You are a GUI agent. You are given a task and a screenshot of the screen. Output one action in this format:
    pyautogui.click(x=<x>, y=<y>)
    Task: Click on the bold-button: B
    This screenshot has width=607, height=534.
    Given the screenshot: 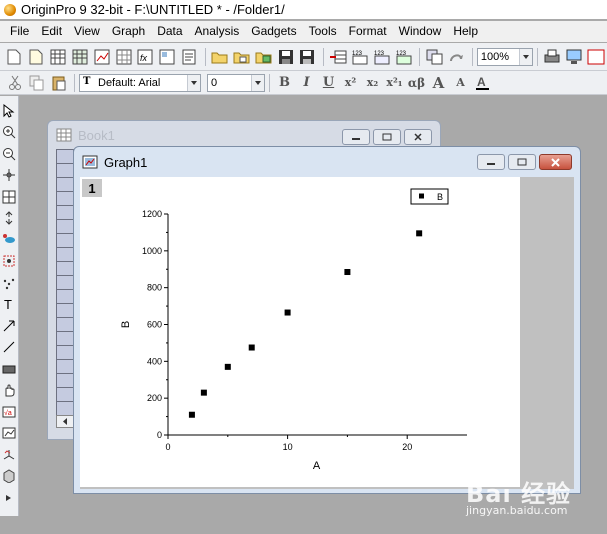 What is the action you would take?
    pyautogui.click(x=284, y=83)
    